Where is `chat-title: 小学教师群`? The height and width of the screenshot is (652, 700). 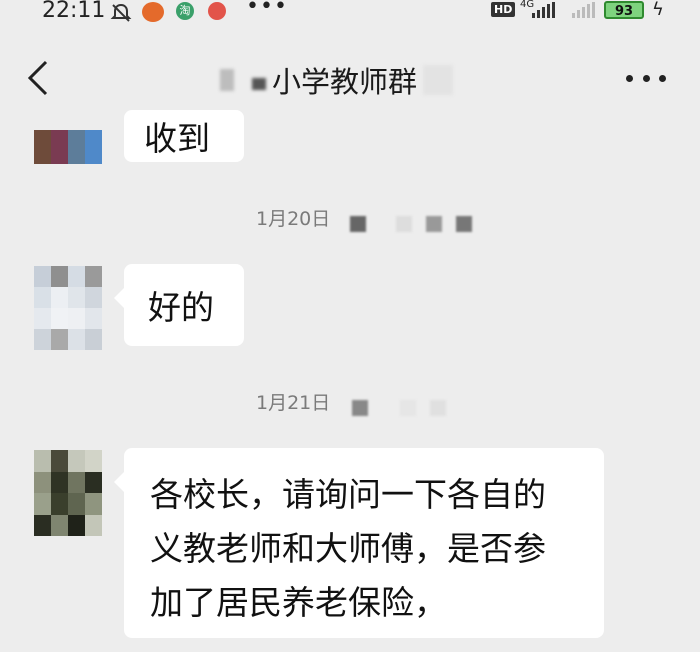 chat-title: 小学教师群 is located at coordinates (345, 82).